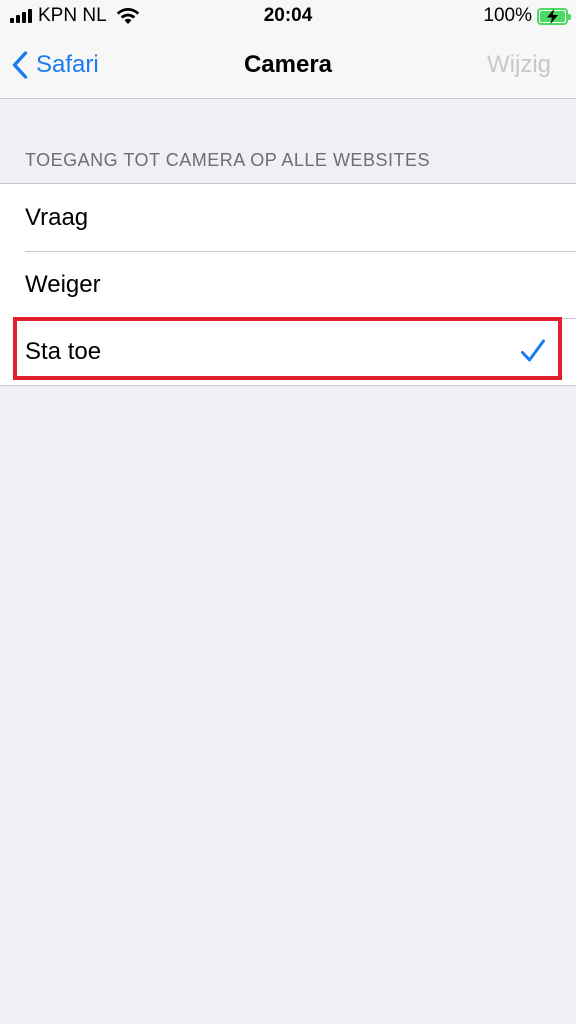 This screenshot has width=576, height=1024. Describe the element at coordinates (227, 160) in the screenshot. I see `section-header: TOEGANG TOT CAMERA OP ALLE WEBSITES` at that location.